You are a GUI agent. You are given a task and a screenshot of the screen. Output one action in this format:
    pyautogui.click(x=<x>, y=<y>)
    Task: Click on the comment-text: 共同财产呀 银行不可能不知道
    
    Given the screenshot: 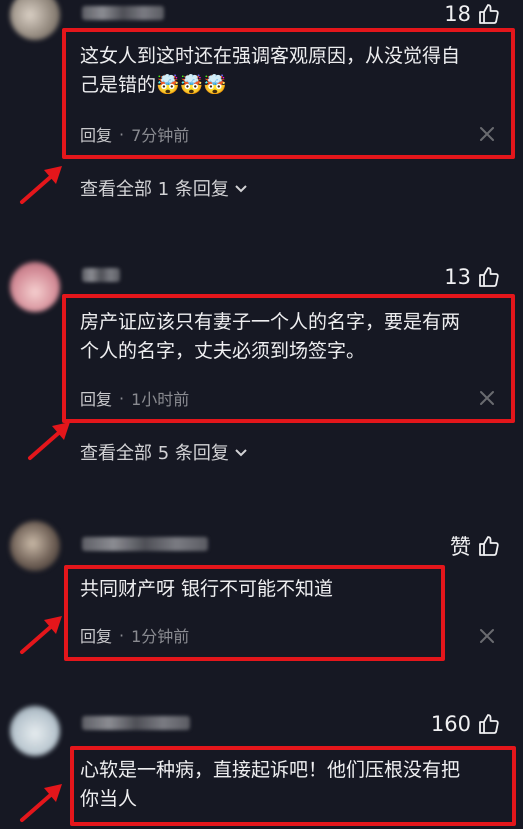 What is the action you would take?
    pyautogui.click(x=206, y=589)
    